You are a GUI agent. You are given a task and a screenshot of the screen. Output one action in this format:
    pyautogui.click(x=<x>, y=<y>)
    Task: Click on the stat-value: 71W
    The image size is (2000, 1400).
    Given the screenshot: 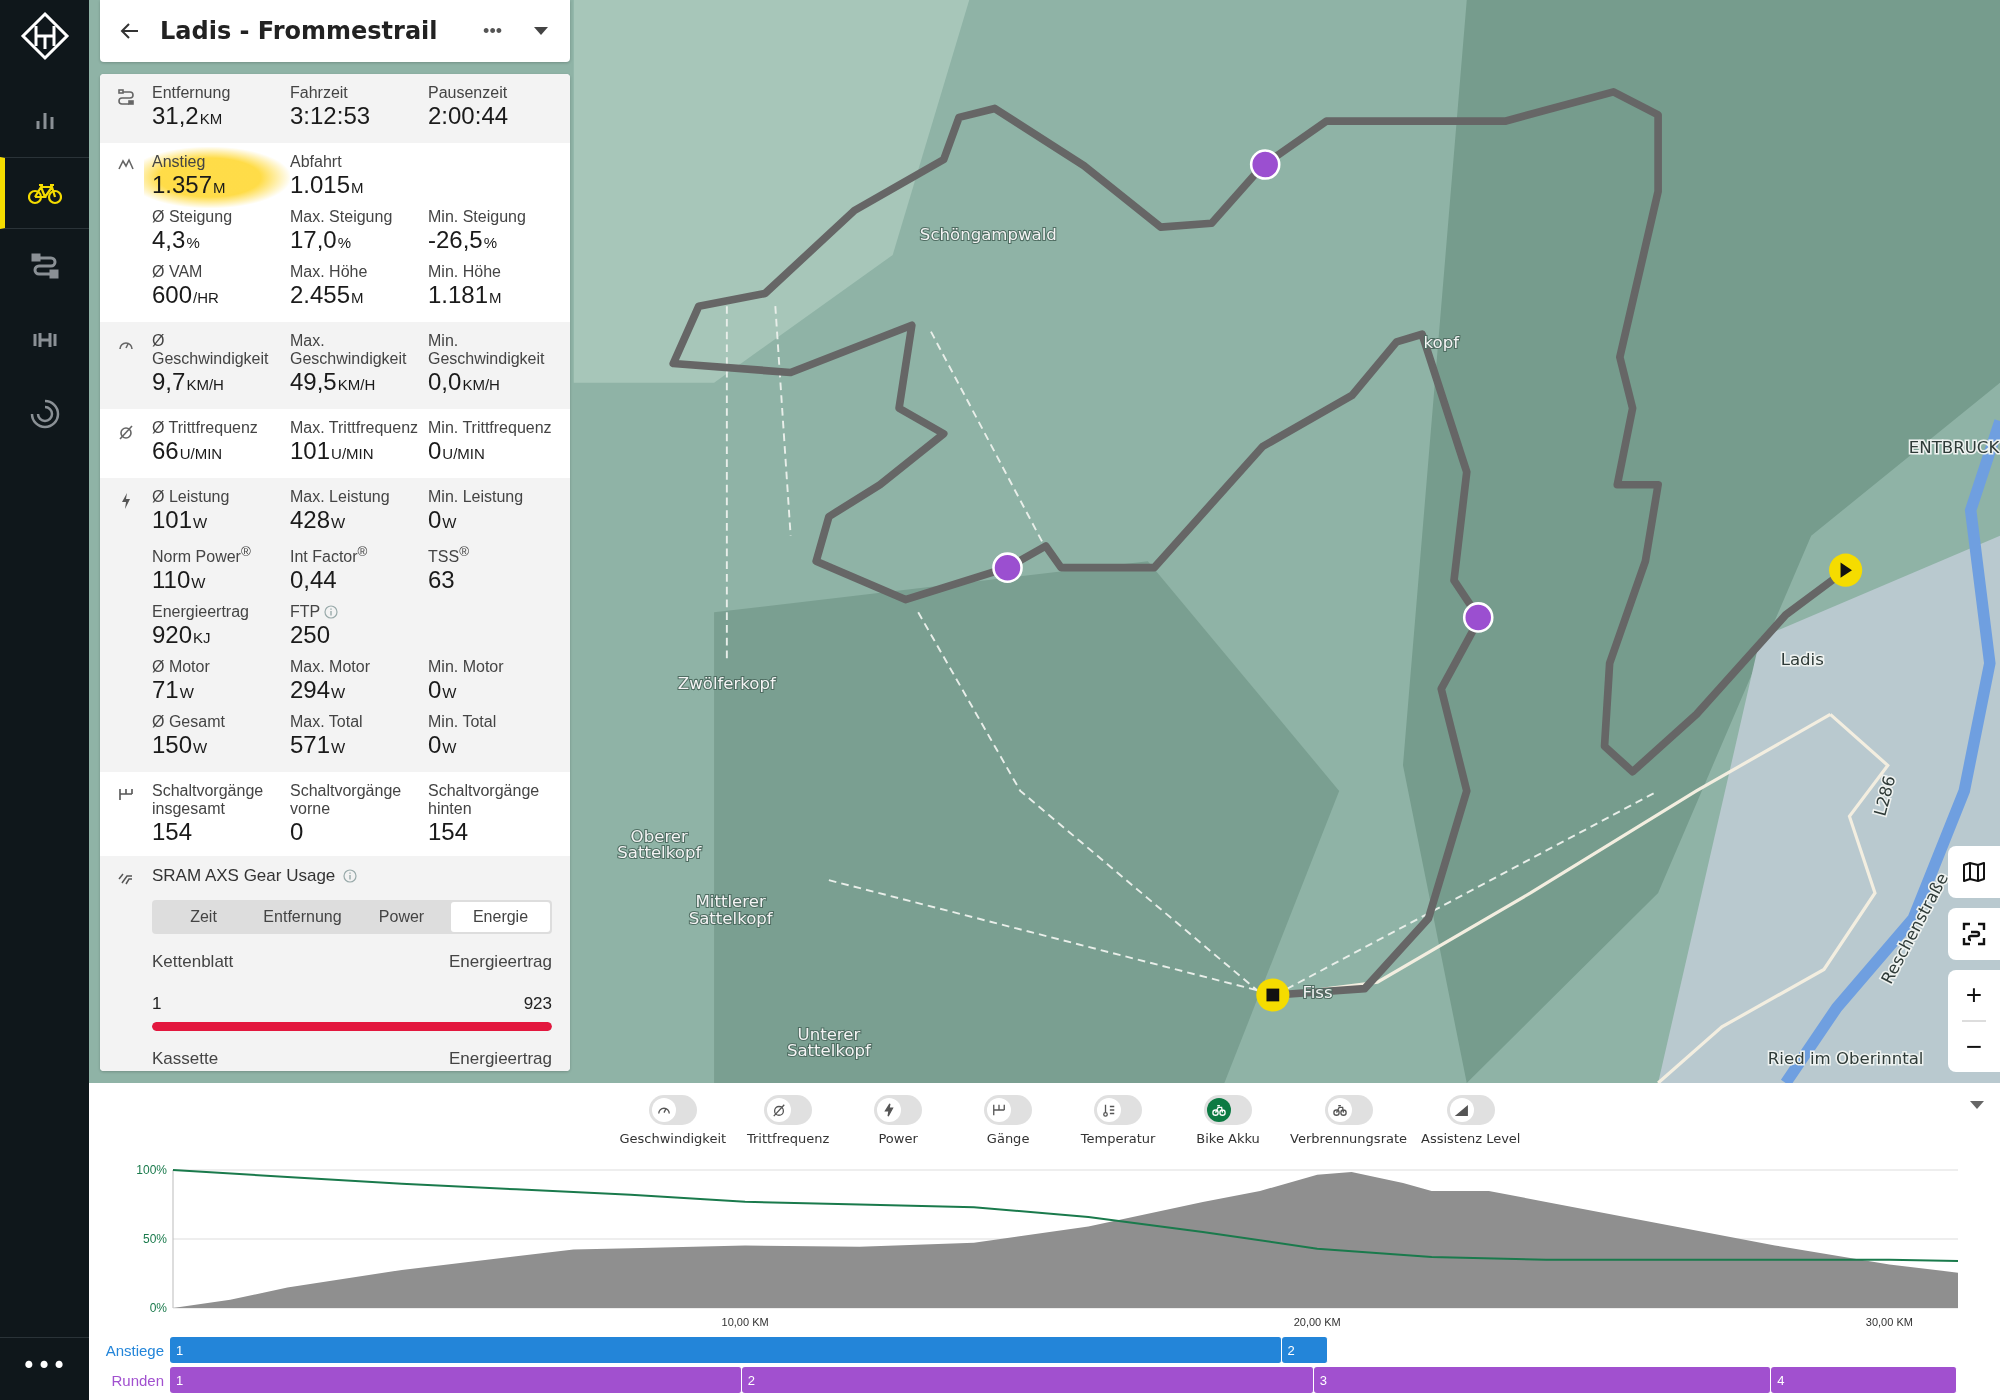 What is the action you would take?
    pyautogui.click(x=173, y=691)
    